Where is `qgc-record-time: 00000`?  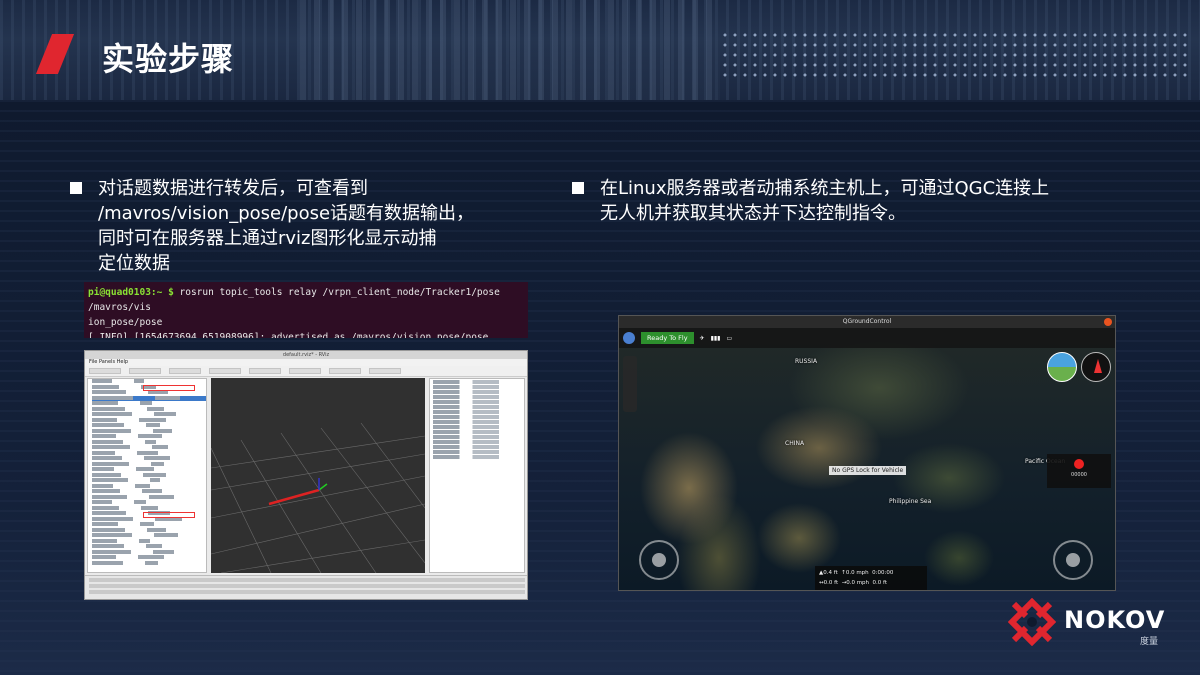
qgc-record-time: 00000 is located at coordinates (1079, 475).